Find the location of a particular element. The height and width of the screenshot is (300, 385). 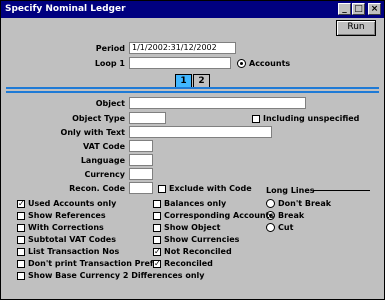

including-unspecified-label: Including unspecified is located at coordinates (311, 118).